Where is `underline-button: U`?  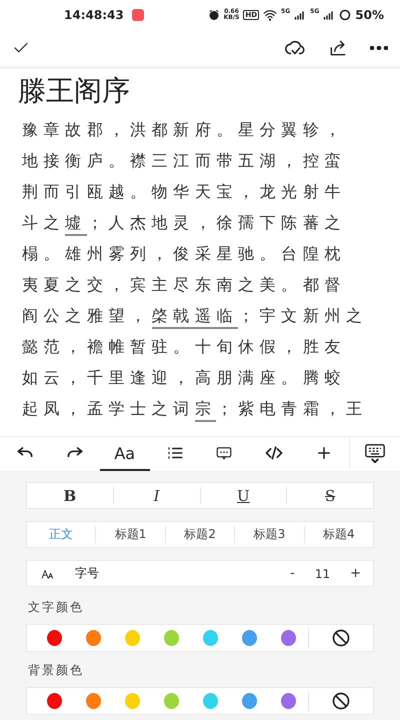
underline-button: U is located at coordinates (243, 495).